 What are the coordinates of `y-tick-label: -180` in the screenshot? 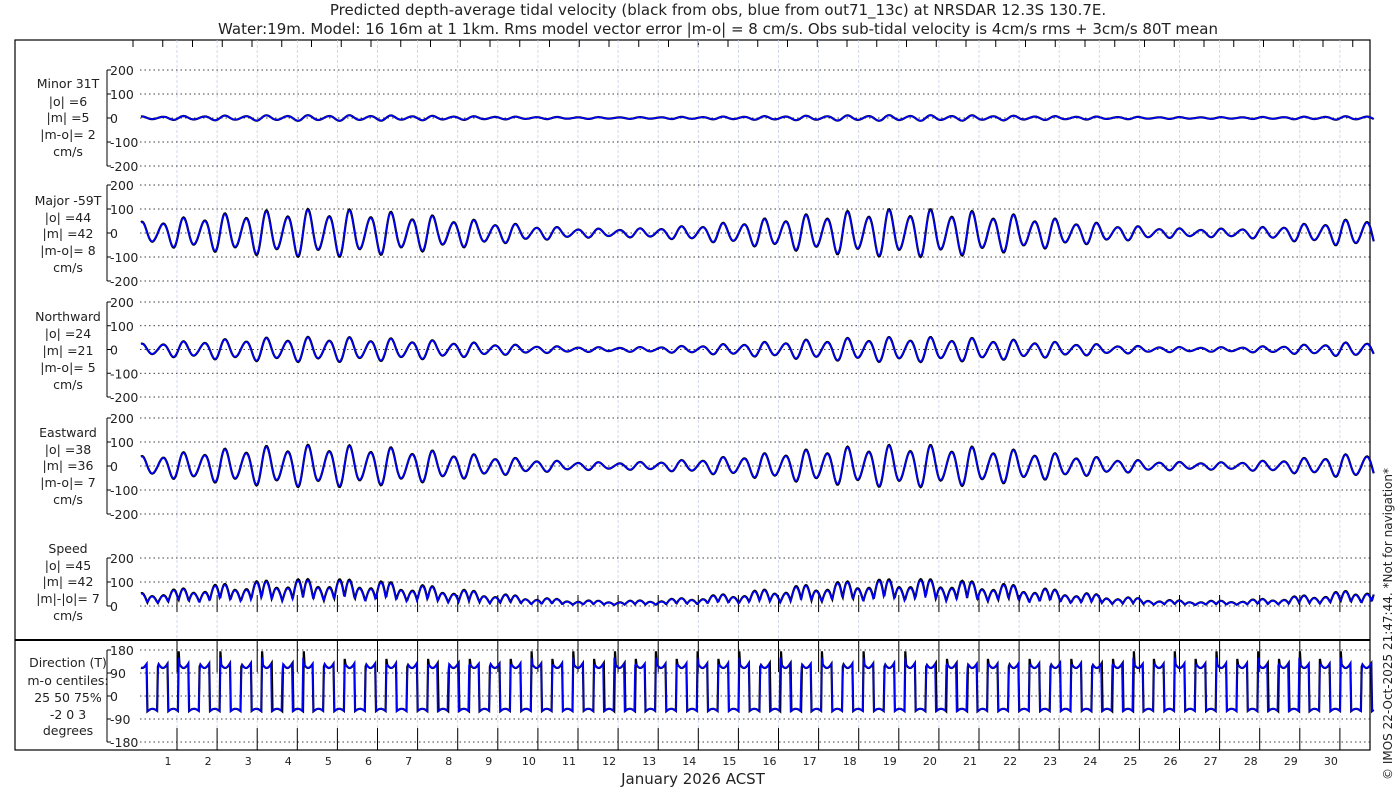 It's located at (124, 742).